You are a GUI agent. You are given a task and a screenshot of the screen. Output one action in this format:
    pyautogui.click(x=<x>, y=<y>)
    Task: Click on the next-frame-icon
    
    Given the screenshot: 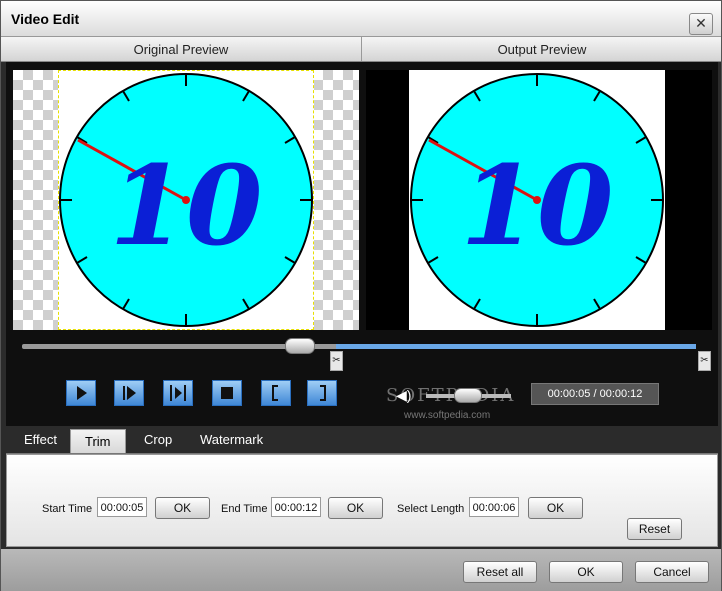 What is the action you would take?
    pyautogui.click(x=129, y=393)
    